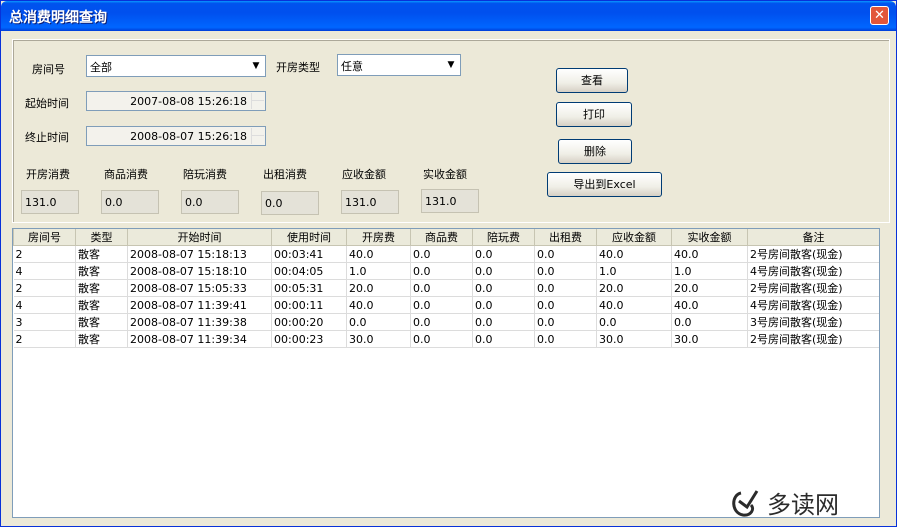  Describe the element at coordinates (47, 103) in the screenshot. I see `start-time-label: 起始时间` at that location.